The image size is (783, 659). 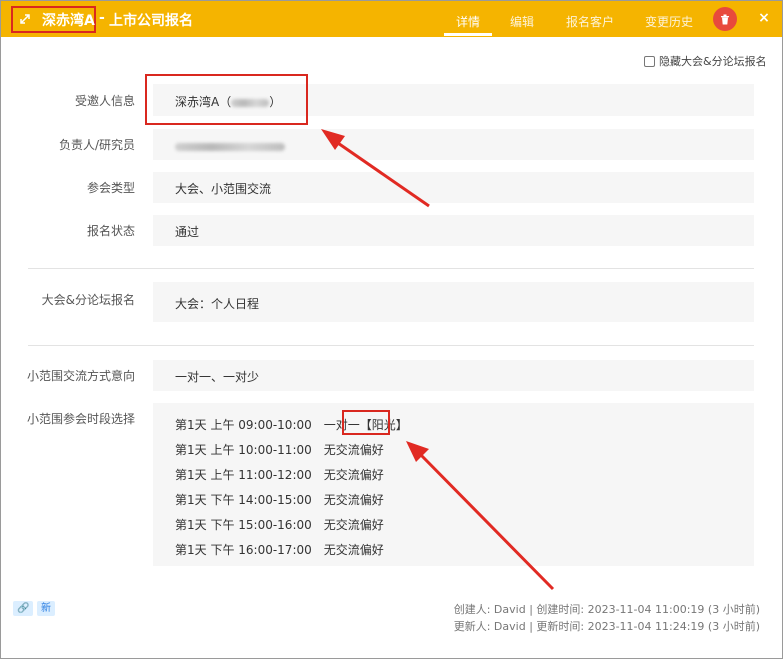 I want to click on forum-value: 大会：个人日程, so click(x=217, y=304).